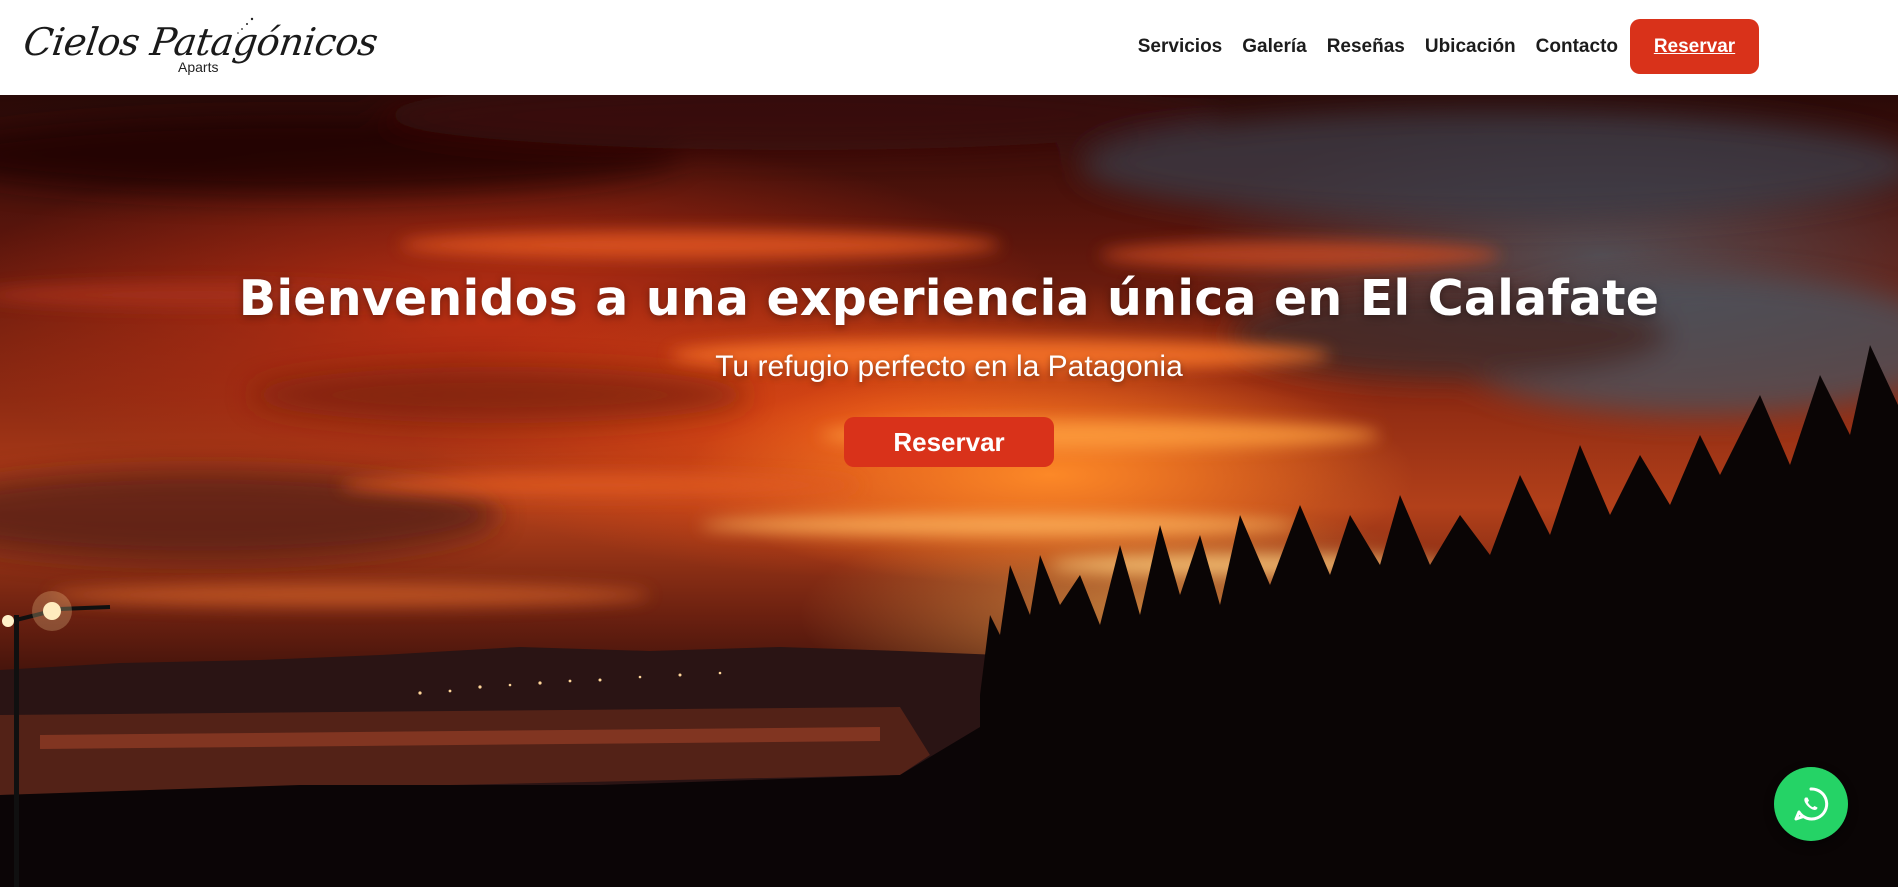 This screenshot has height=887, width=1898. I want to click on nav-item-resenas: Reseñas, so click(1366, 47).